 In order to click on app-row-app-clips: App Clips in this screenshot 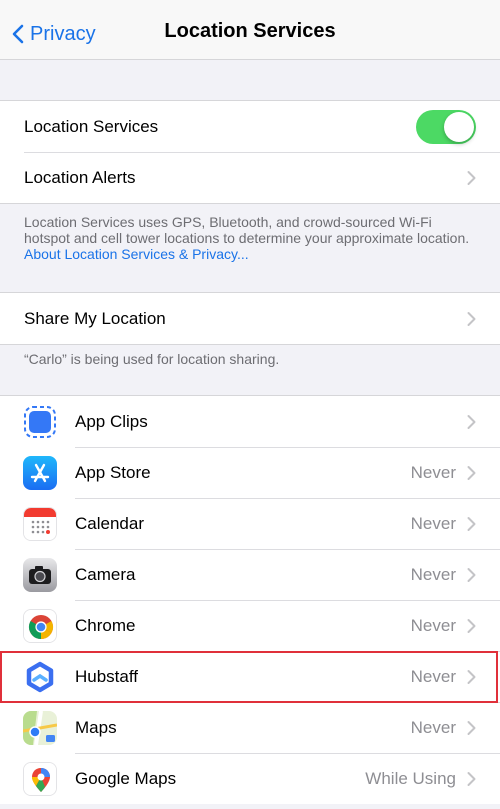, I will do `click(250, 421)`.